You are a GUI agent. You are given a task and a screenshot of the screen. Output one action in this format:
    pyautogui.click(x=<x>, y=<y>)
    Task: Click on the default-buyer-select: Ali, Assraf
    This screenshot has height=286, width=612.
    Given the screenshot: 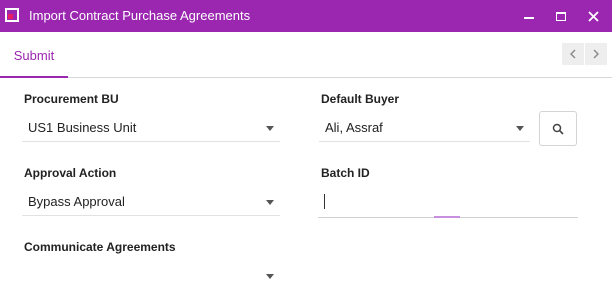 What is the action you would take?
    pyautogui.click(x=424, y=128)
    